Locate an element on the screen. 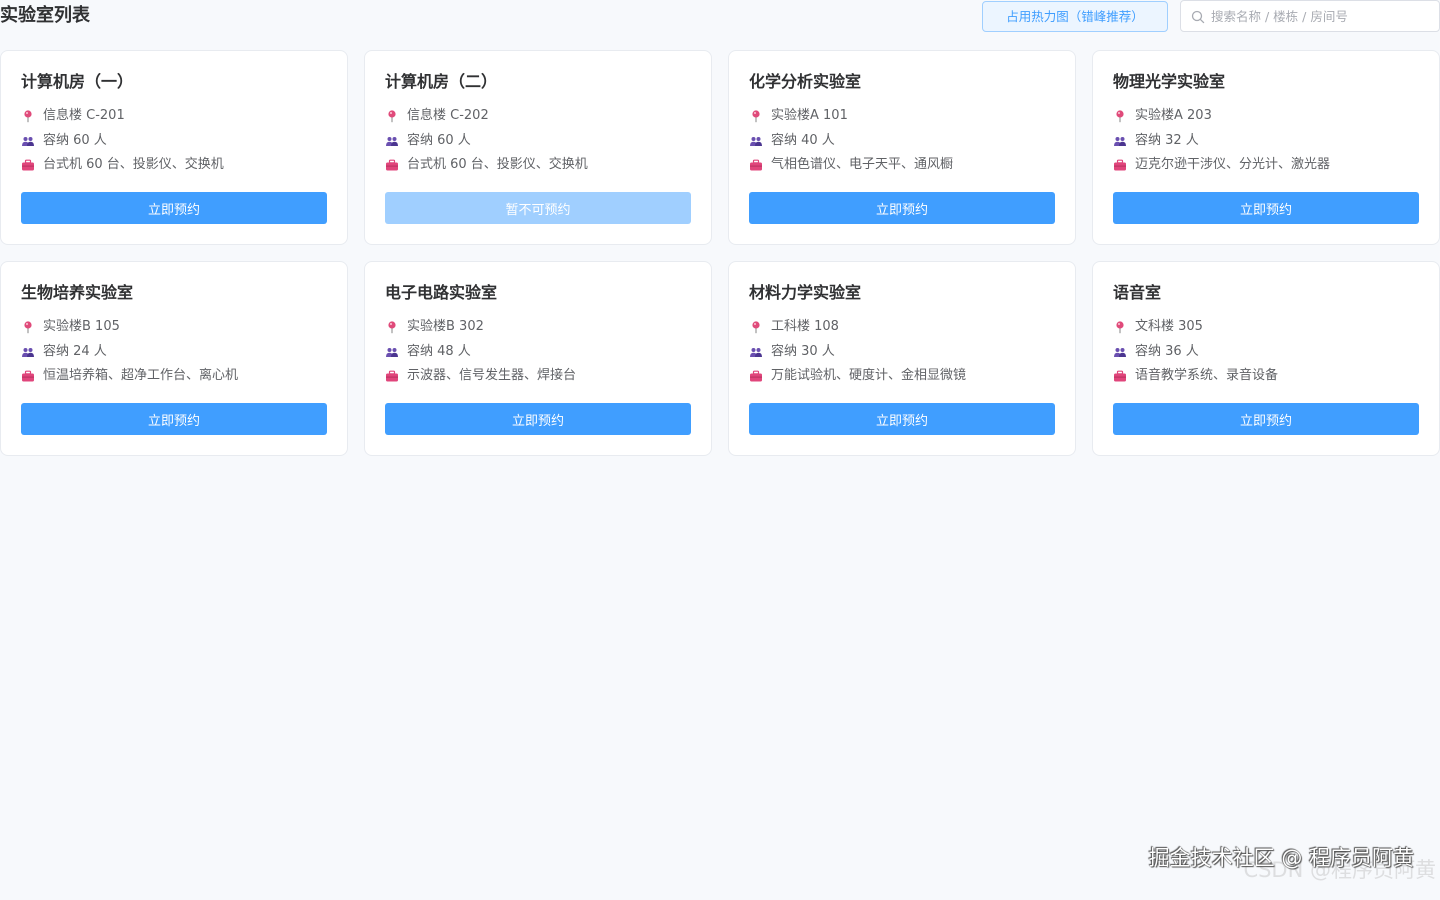 This screenshot has width=1440, height=900. heatmap-button: 占用热力图（错峰推荐） is located at coordinates (1075, 16).